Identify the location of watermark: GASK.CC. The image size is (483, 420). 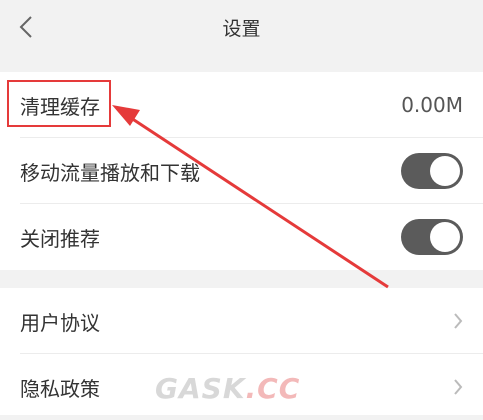
(228, 388).